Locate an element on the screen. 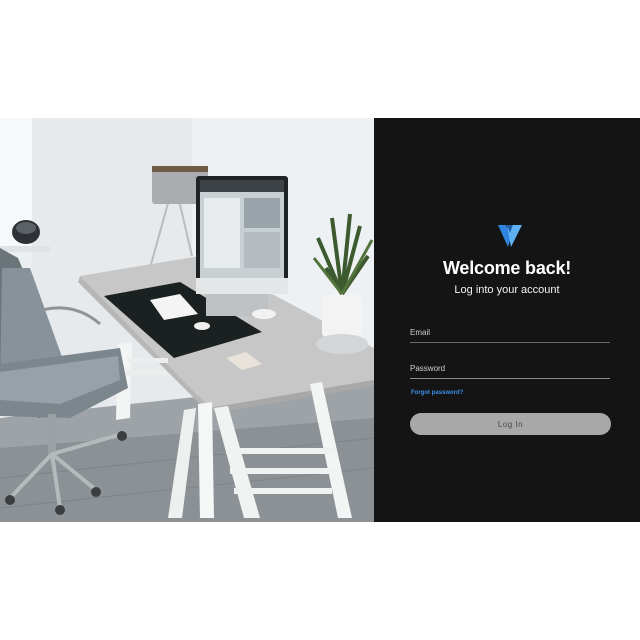  welcome-title: Welcome back! is located at coordinates (507, 268).